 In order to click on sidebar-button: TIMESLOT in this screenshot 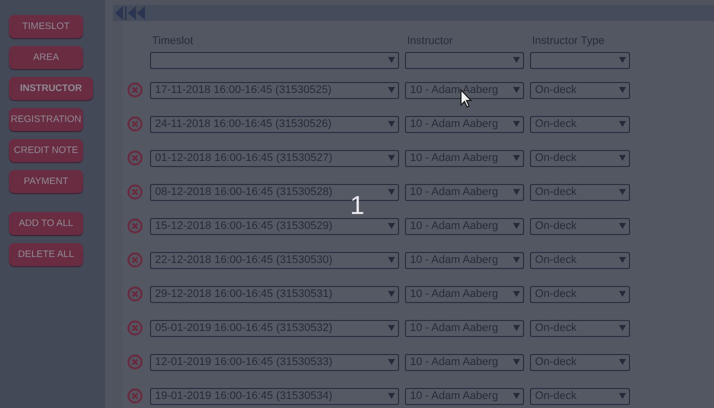, I will do `click(46, 26)`.